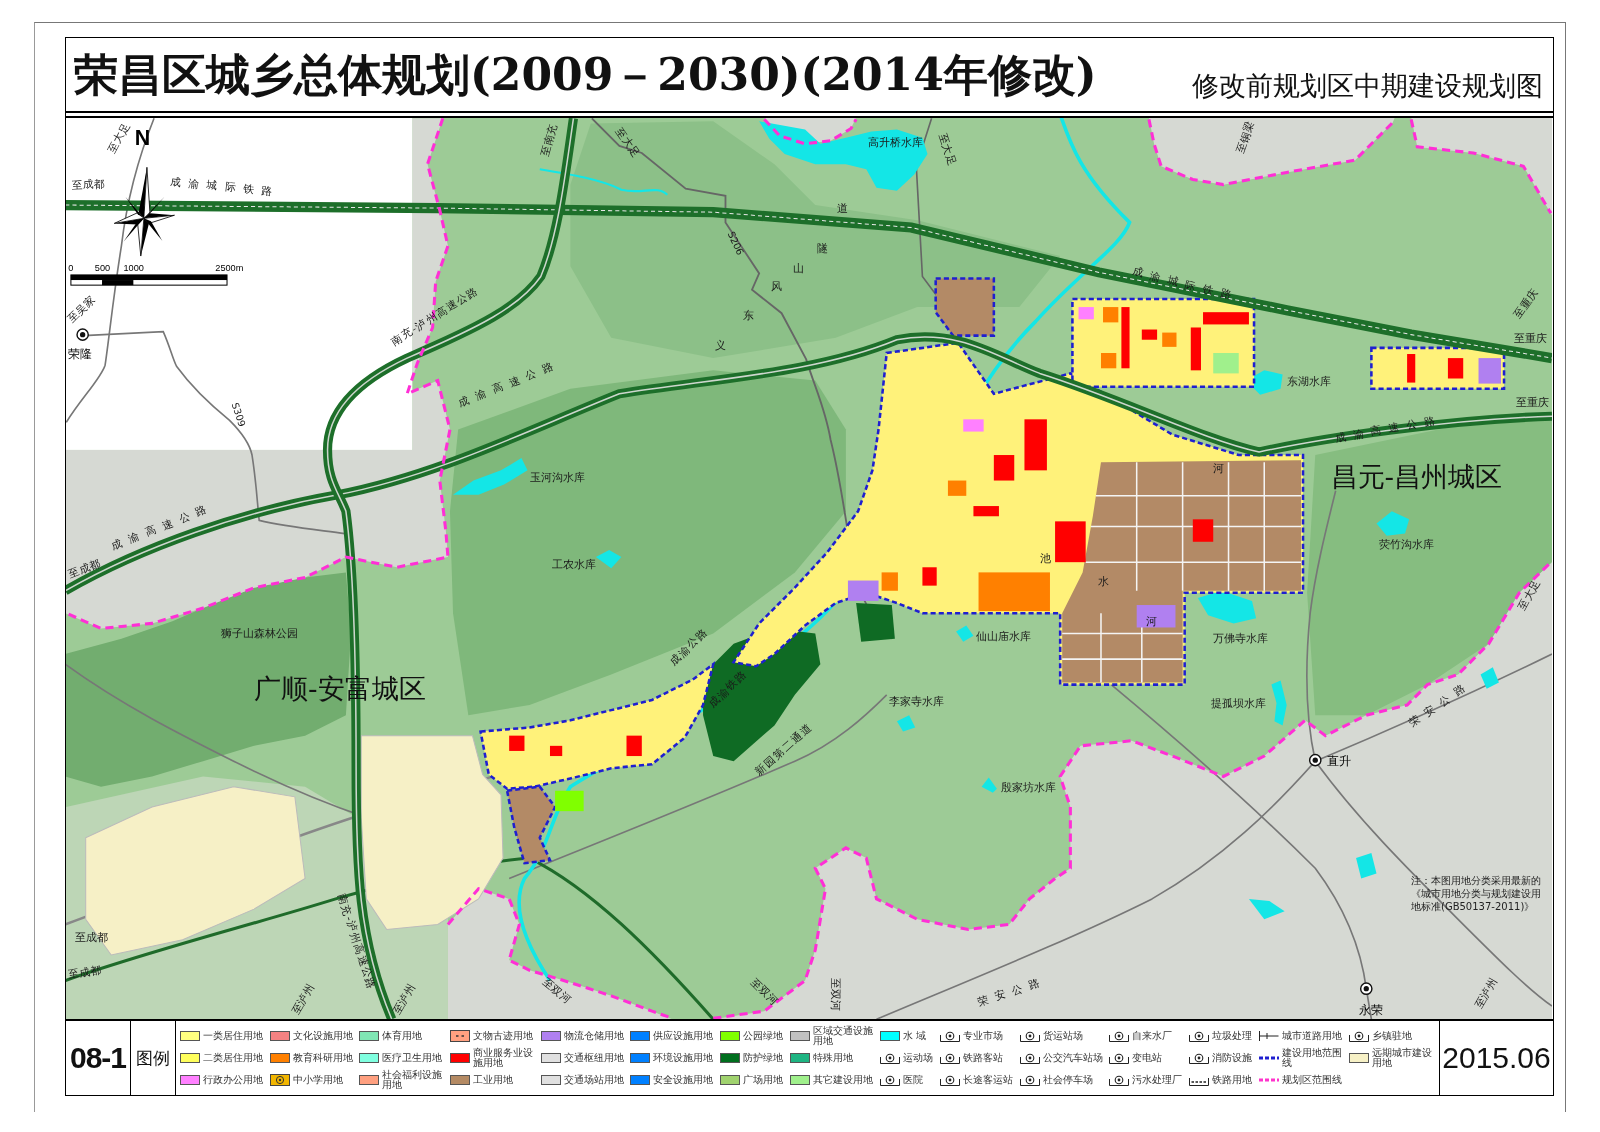 Image resolution: width=1600 pixels, height=1132 pixels. What do you see at coordinates (823, 248) in the screenshot?
I see `road-label: 隧` at bounding box center [823, 248].